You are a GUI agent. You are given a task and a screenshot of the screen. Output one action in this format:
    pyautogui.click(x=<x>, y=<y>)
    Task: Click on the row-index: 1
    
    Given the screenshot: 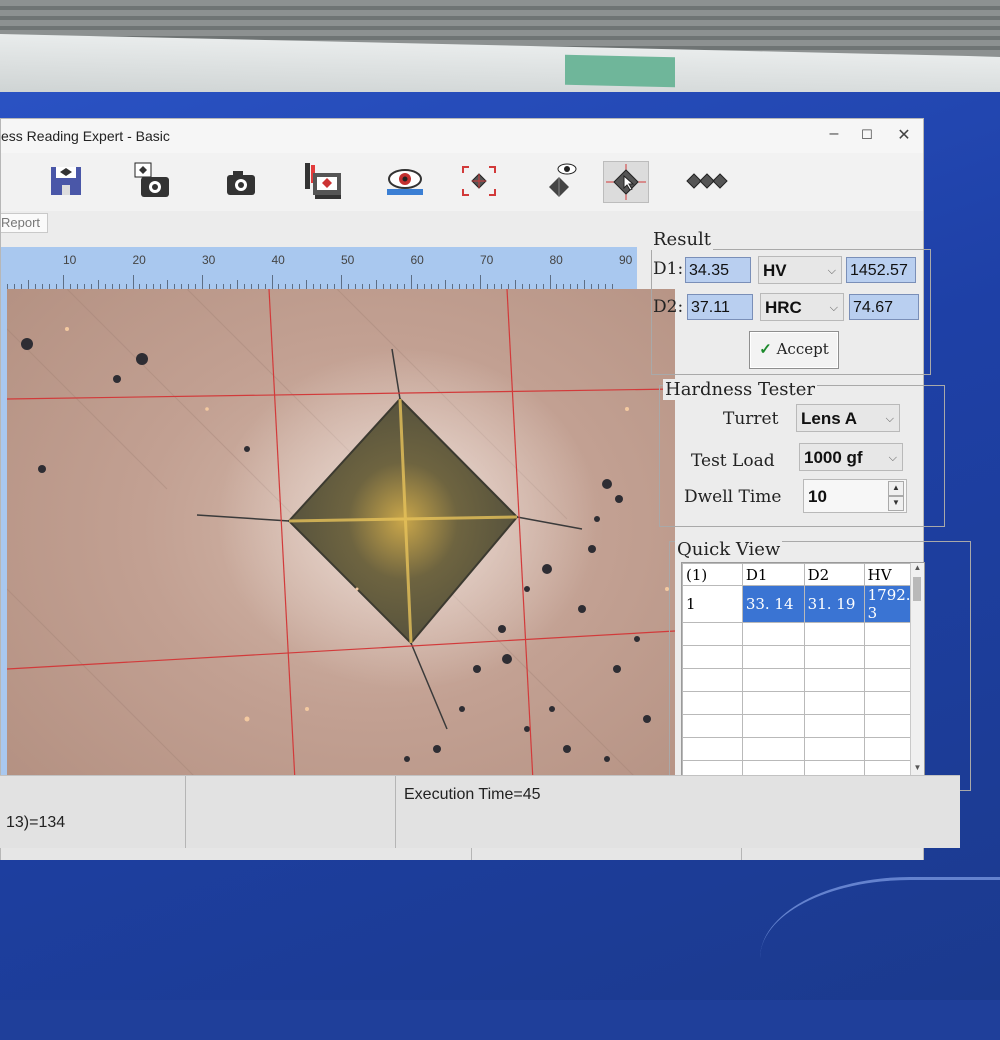 What is the action you would take?
    pyautogui.click(x=713, y=604)
    